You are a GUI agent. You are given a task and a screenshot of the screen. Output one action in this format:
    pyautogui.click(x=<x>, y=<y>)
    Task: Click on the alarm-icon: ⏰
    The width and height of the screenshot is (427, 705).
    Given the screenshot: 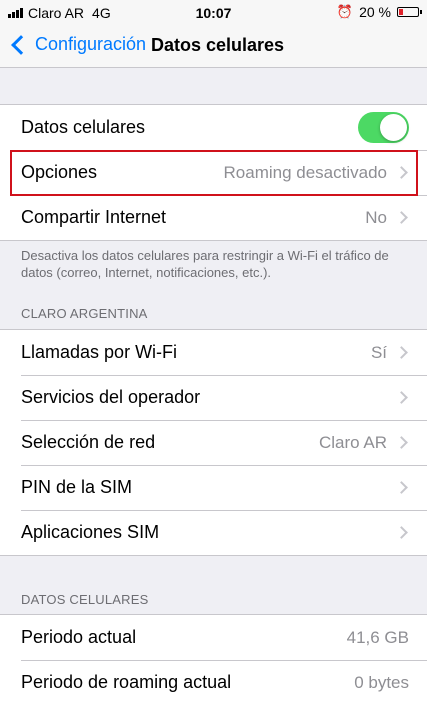 What is the action you would take?
    pyautogui.click(x=345, y=11)
    